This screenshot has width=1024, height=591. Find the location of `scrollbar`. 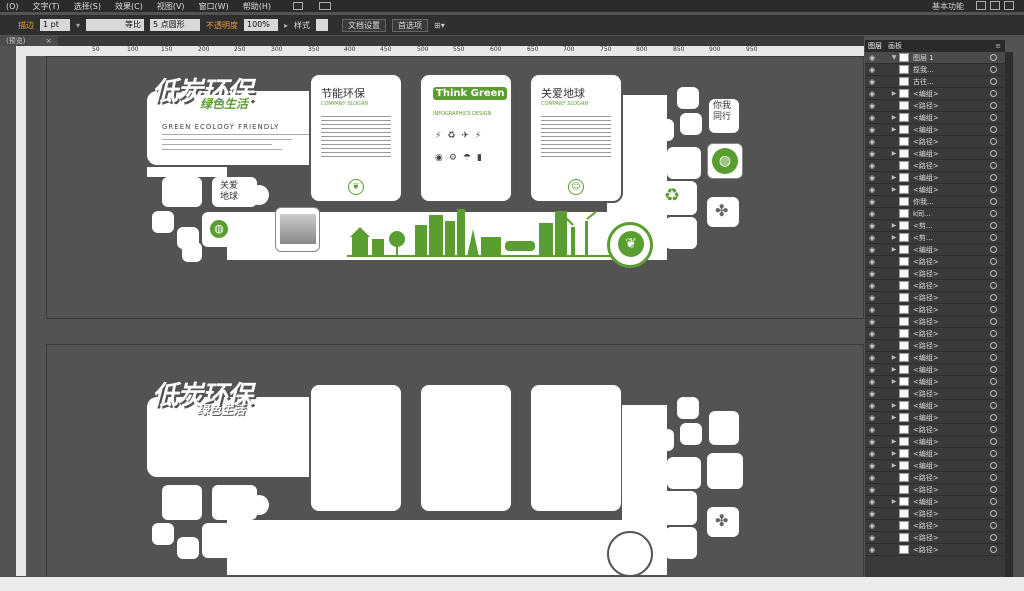

scrollbar is located at coordinates (1009, 314).